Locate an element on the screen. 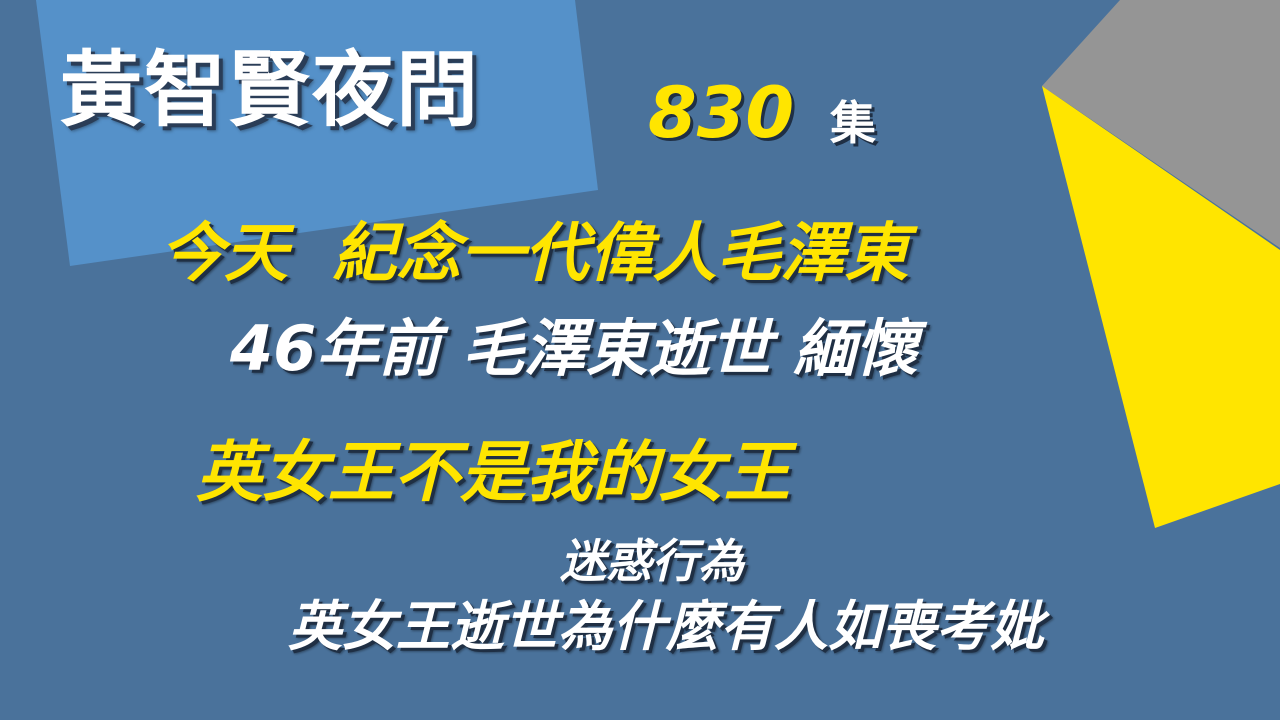 The width and height of the screenshot is (1280, 720). episode-suffix: 集 is located at coordinates (853, 123).